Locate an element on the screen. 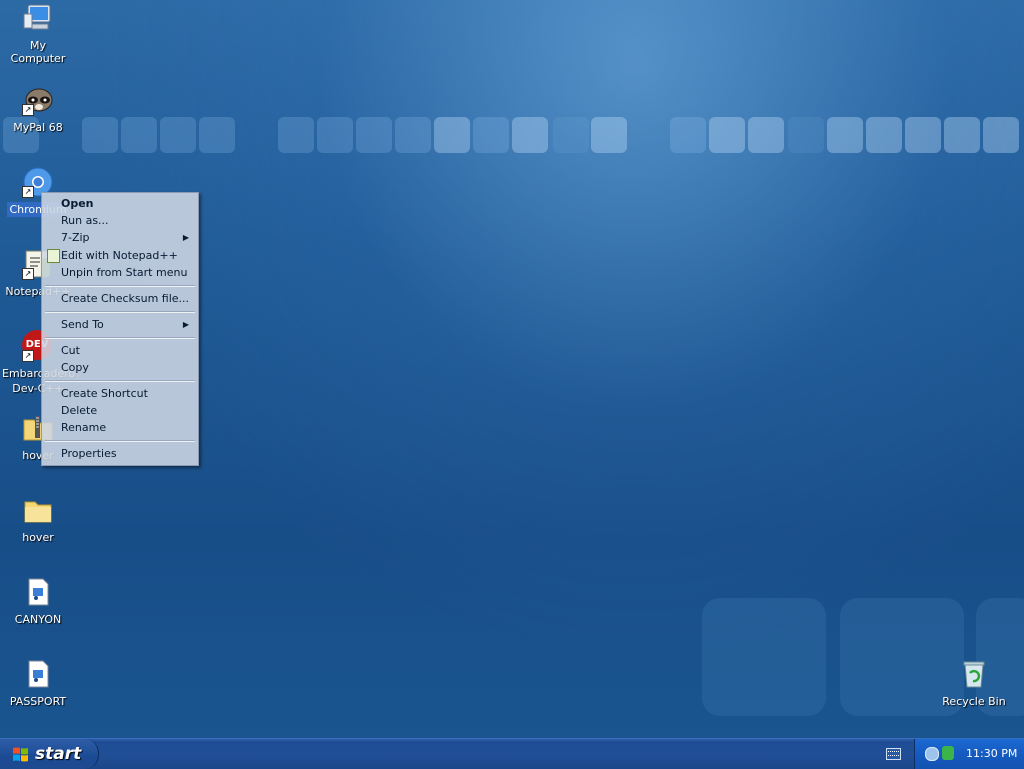 This screenshot has width=1024, height=769. desktop-icon-hover-folder: hover is located at coordinates (38, 519).